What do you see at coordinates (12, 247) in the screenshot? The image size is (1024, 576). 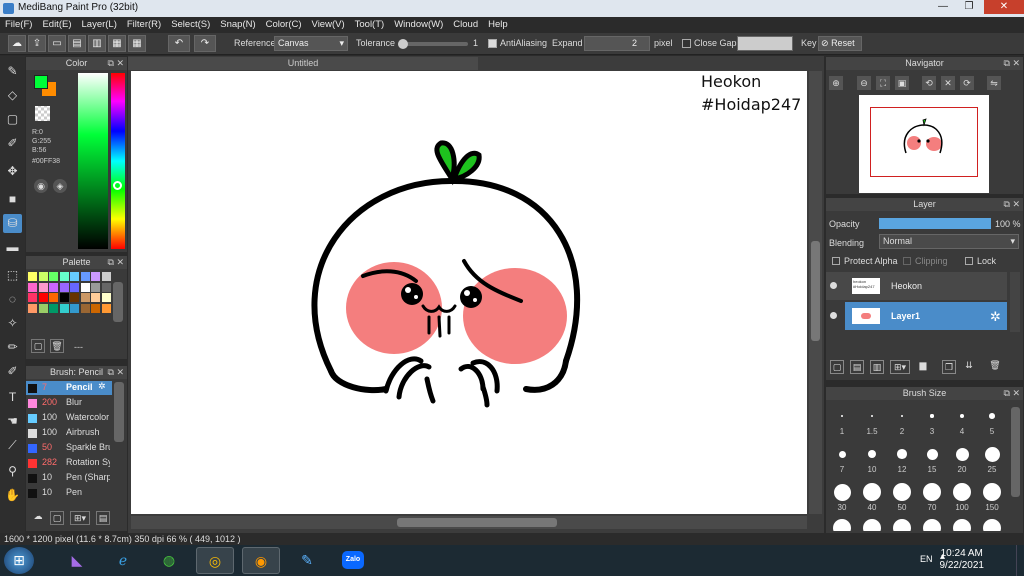 I see `gradient-tool-icon: ▬` at bounding box center [12, 247].